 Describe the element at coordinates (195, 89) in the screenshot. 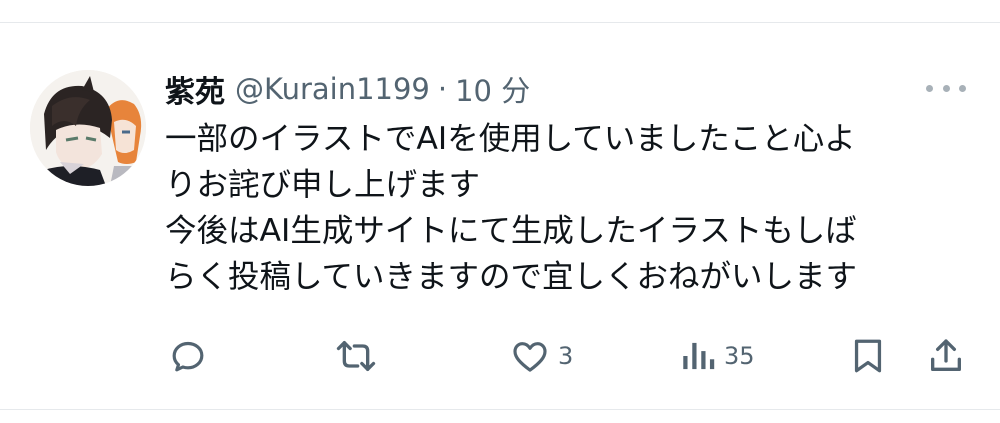

I see `display-name: 紫苑` at that location.